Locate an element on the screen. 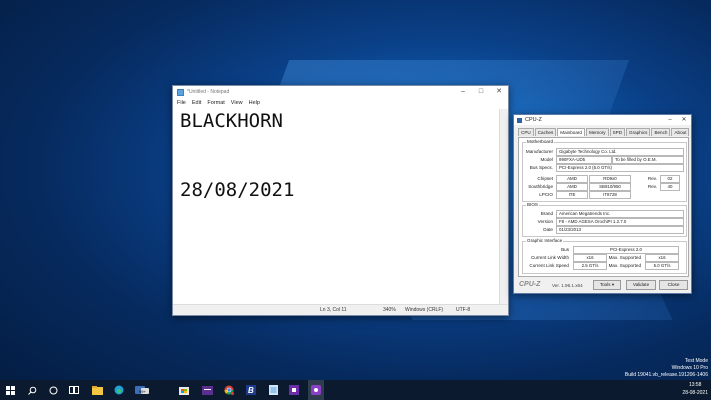 The image size is (711, 400). chipset-vendor: AMD is located at coordinates (572, 179).